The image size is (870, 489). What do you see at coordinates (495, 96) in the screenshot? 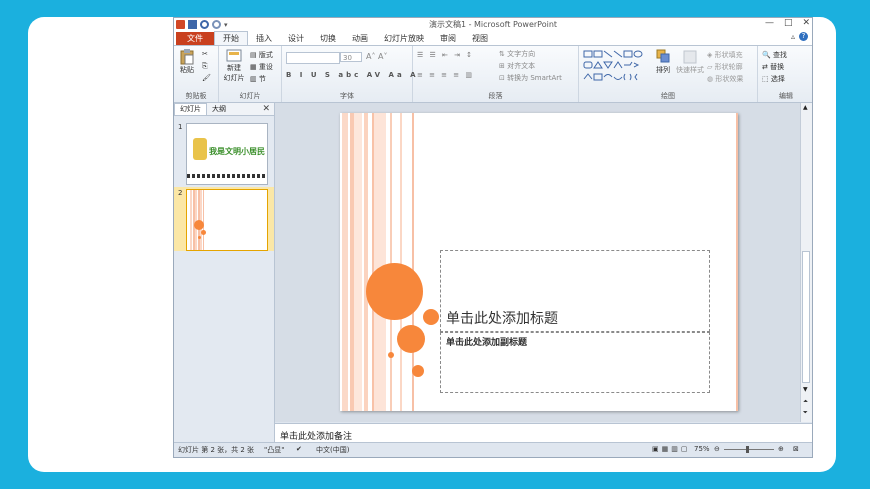
I see `paragraph-label: 段落` at bounding box center [495, 96].